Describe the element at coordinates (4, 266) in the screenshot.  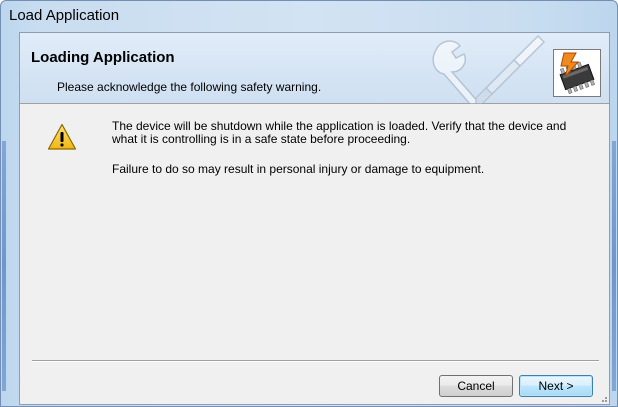
I see `window-edge-left` at that location.